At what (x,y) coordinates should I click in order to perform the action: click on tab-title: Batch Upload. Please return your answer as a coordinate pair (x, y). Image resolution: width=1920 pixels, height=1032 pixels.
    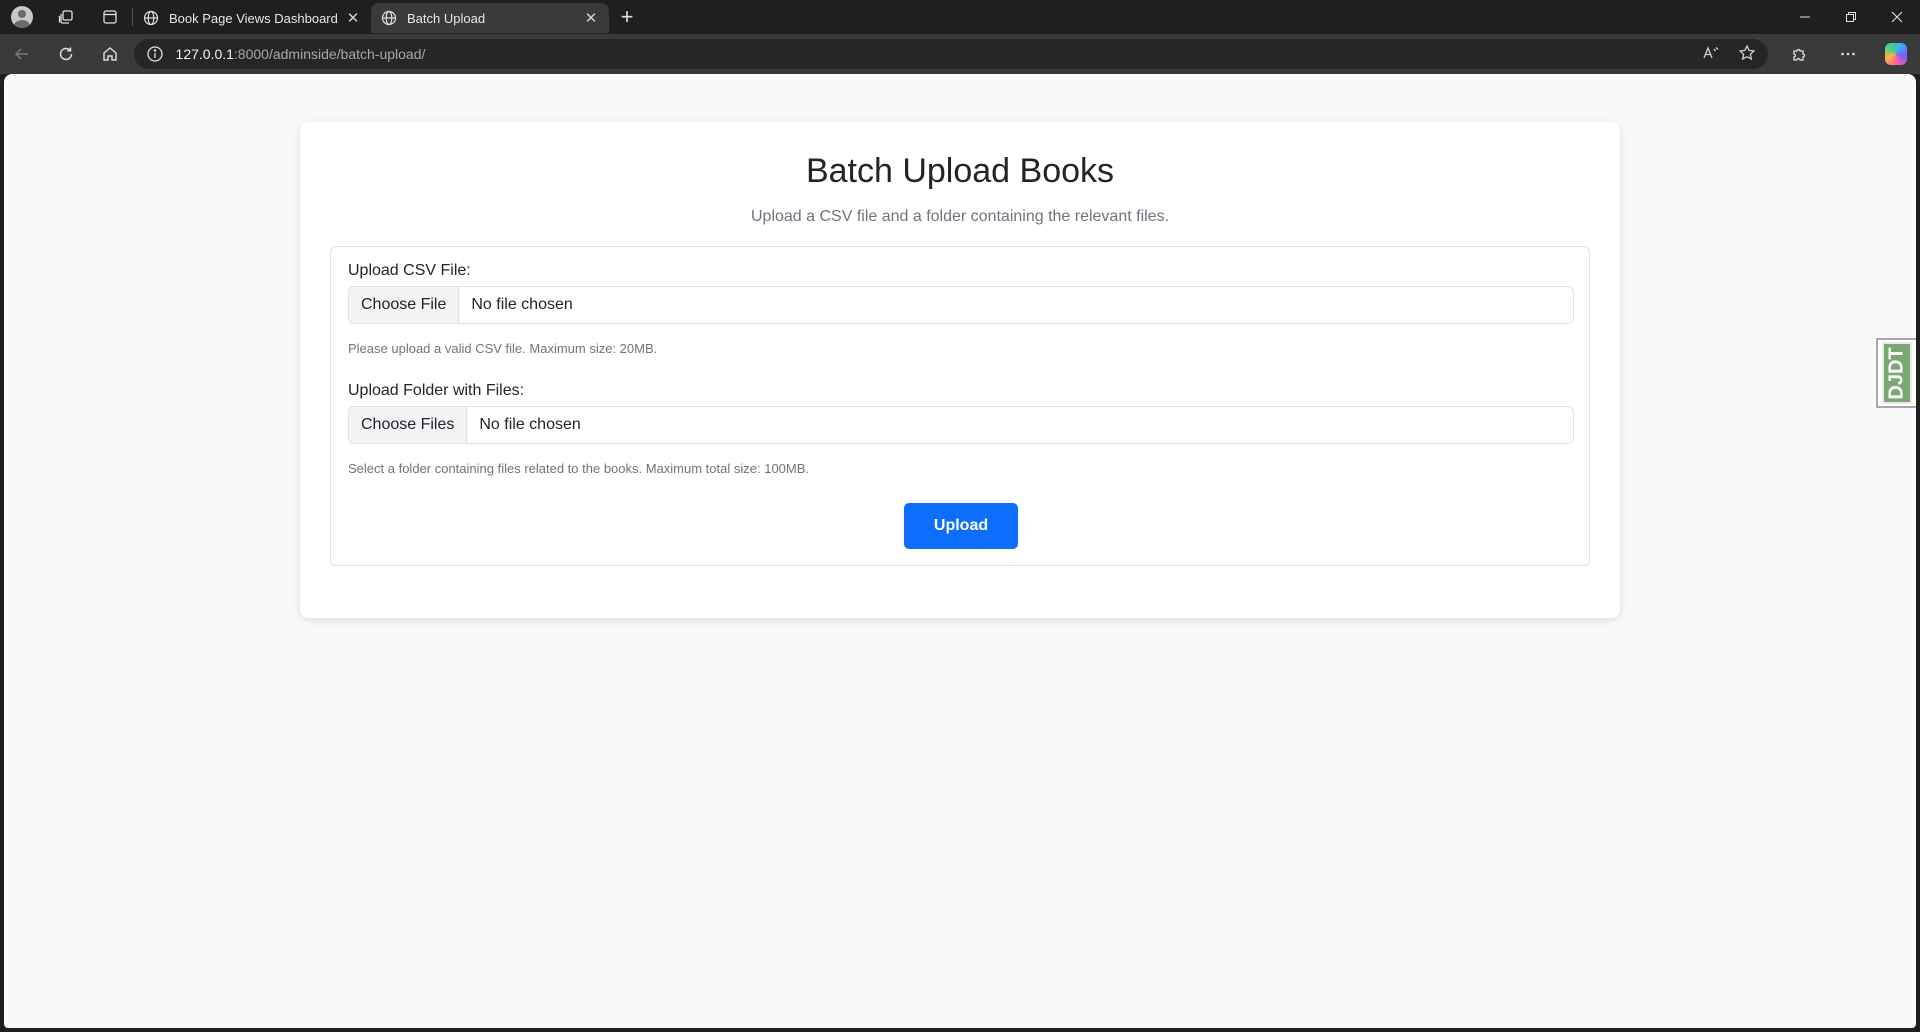
    Looking at the image, I should click on (446, 18).